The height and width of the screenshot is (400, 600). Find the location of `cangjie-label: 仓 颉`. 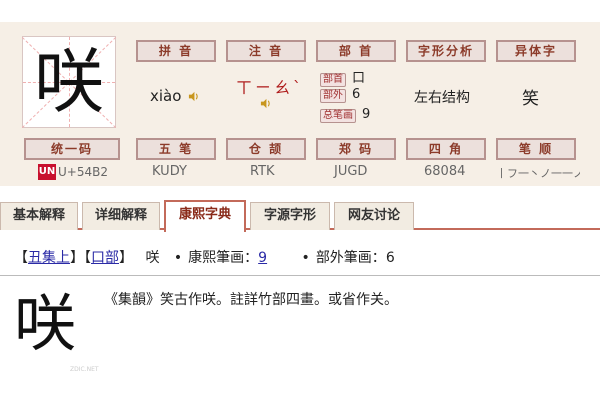

cangjie-label: 仓 颉 is located at coordinates (266, 149).